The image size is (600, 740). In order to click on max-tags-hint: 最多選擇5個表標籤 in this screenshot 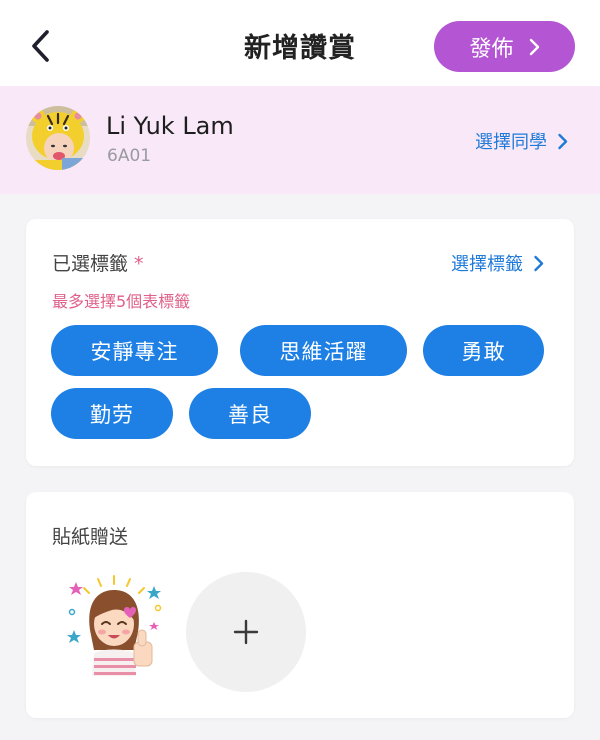, I will do `click(121, 301)`.